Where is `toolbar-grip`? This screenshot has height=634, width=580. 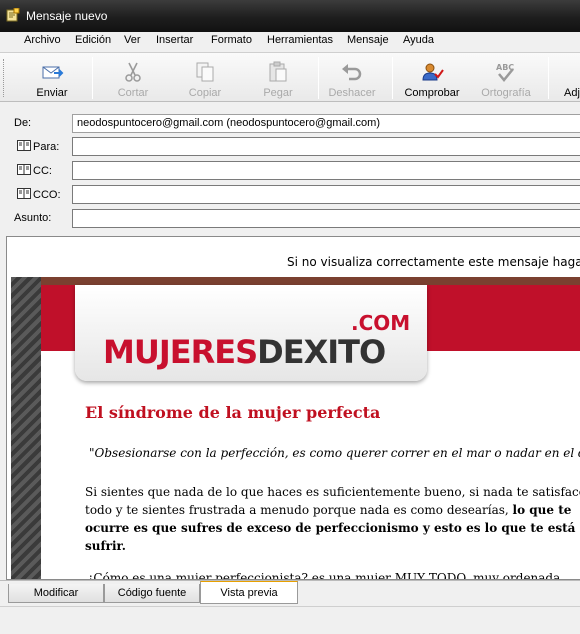 toolbar-grip is located at coordinates (4, 78).